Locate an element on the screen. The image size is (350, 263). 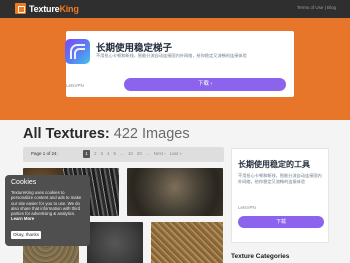
pager-last: Last » is located at coordinates (176, 153).